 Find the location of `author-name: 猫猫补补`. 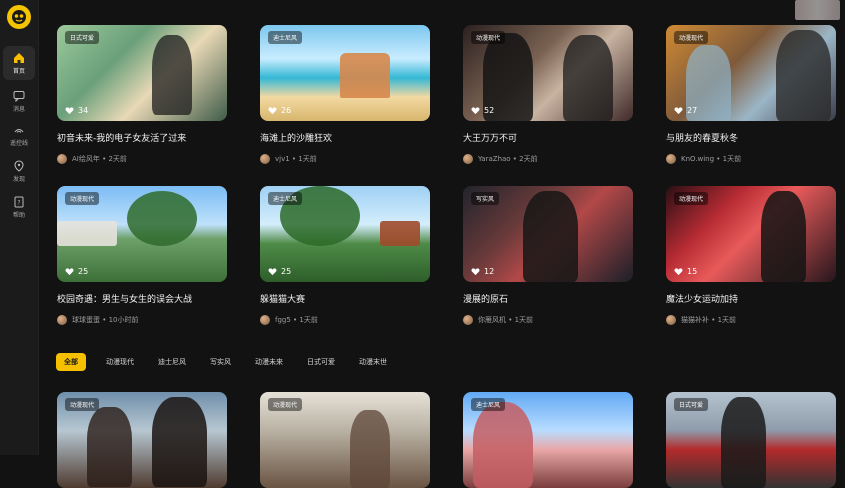

author-name: 猫猫补补 is located at coordinates (695, 320).